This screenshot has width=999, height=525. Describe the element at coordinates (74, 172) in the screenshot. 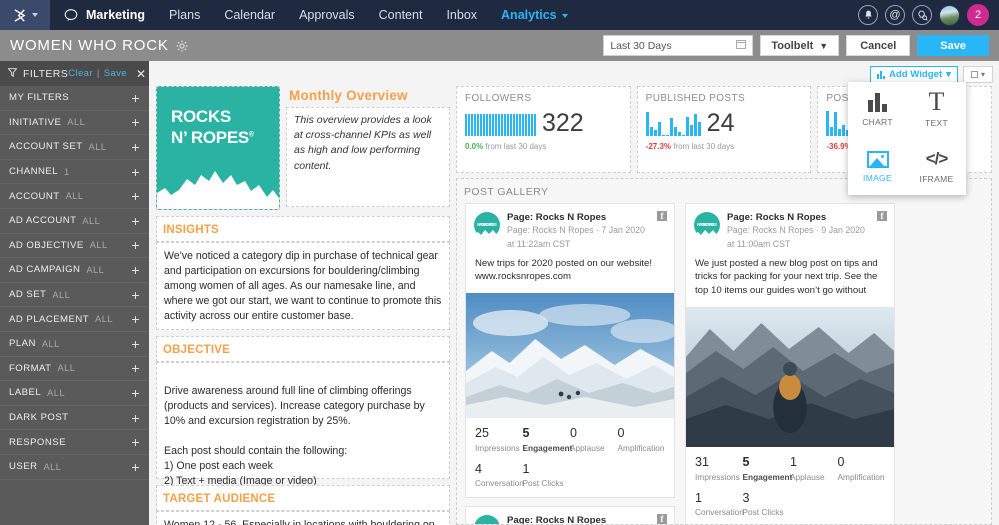

I see `sidebar-item-channel: CHANNEL 1 +` at that location.